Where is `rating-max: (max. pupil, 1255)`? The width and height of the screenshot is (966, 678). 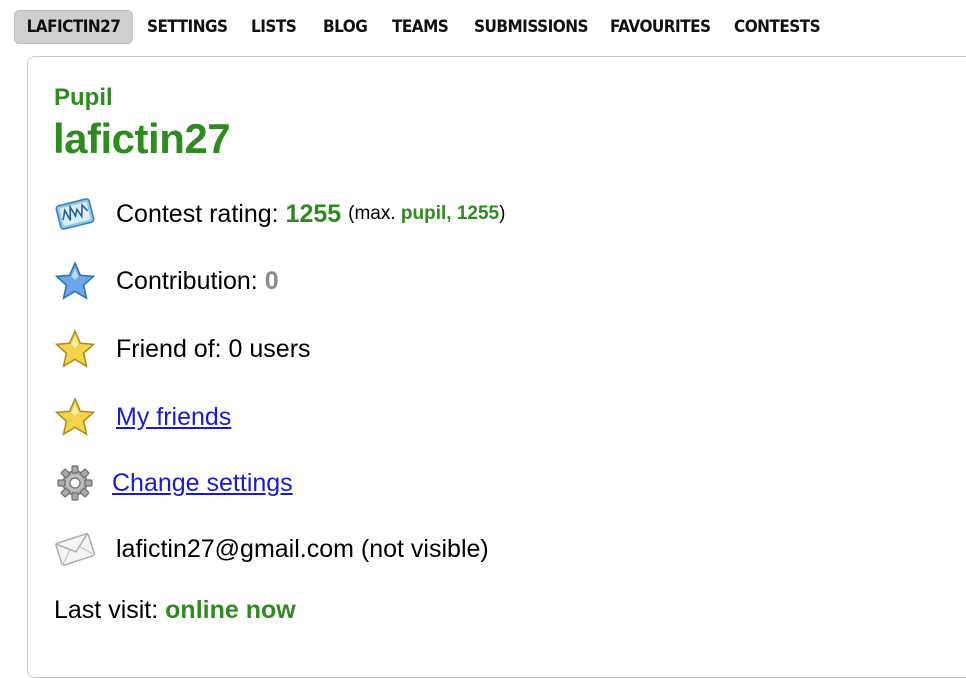
rating-max: (max. pupil, 1255) is located at coordinates (426, 214).